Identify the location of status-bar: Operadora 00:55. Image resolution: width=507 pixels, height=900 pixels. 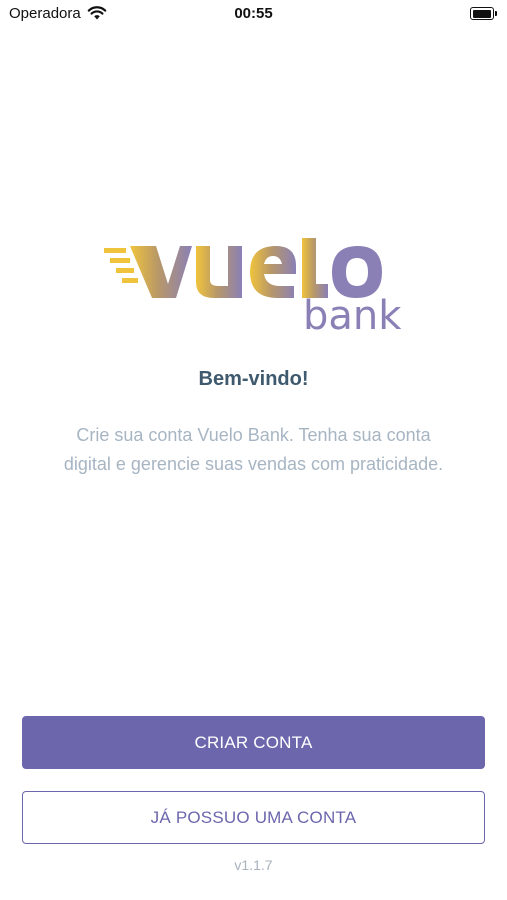
(253, 14).